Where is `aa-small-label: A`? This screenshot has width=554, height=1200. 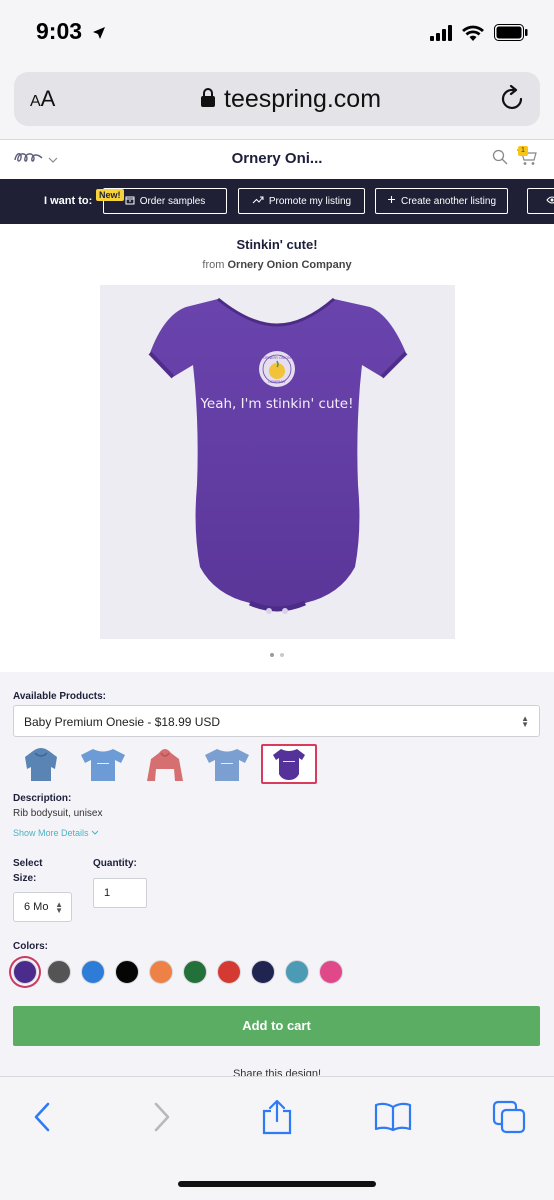
aa-small-label: A is located at coordinates (35, 101).